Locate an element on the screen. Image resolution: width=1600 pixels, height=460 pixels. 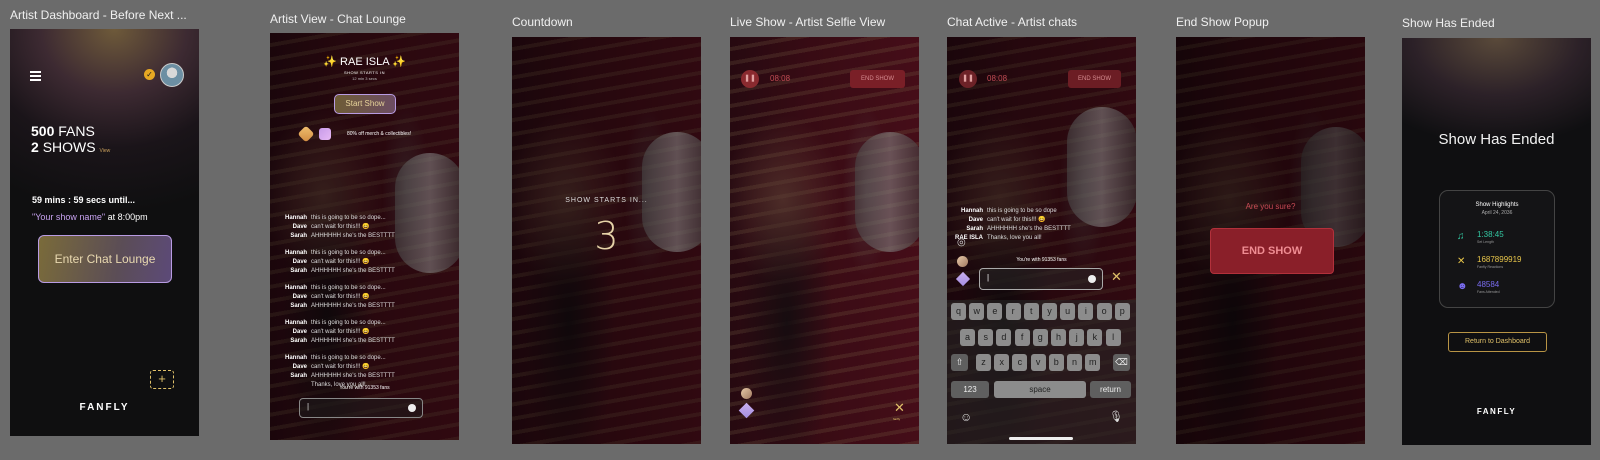
add-show-button: + is located at coordinates (162, 379).